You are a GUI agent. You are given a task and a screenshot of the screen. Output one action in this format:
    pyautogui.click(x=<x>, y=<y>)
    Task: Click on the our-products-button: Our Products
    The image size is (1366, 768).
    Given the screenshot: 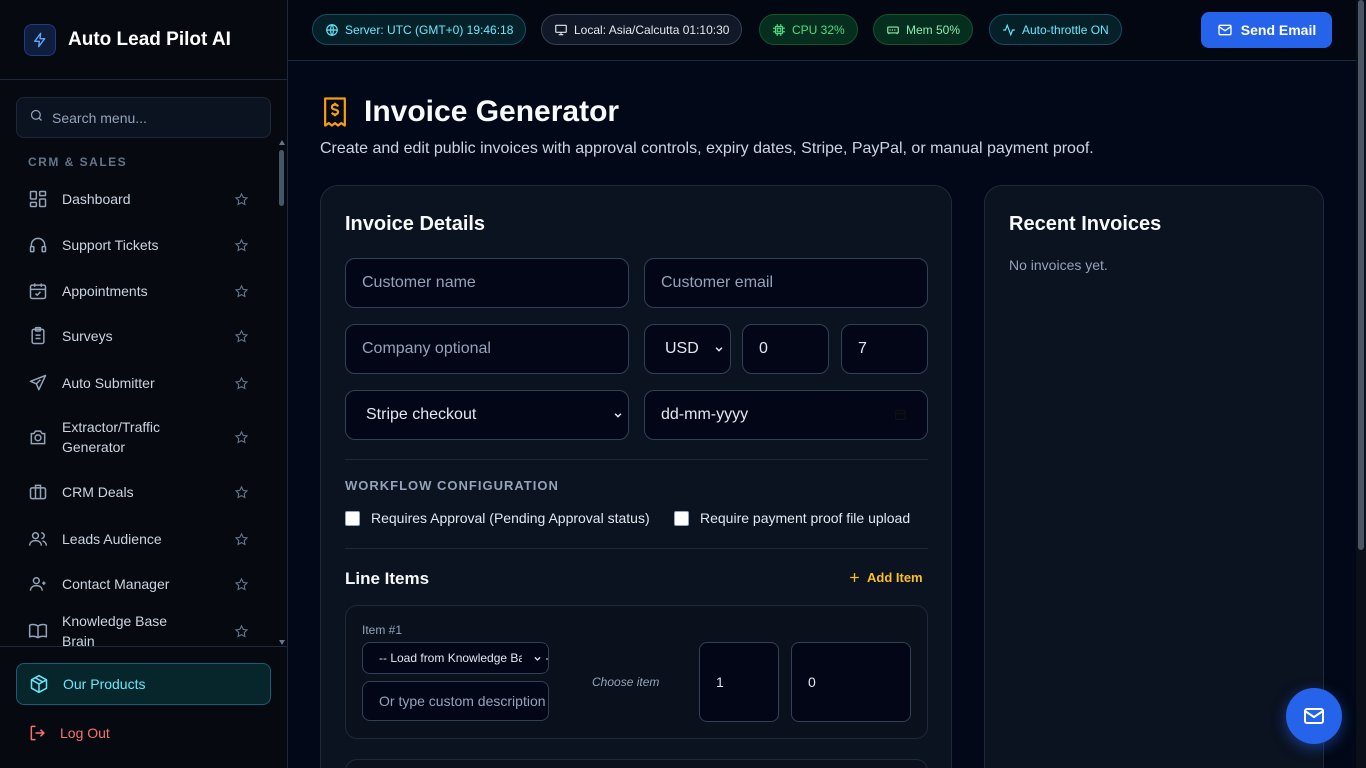 What is the action you would take?
    pyautogui.click(x=143, y=684)
    